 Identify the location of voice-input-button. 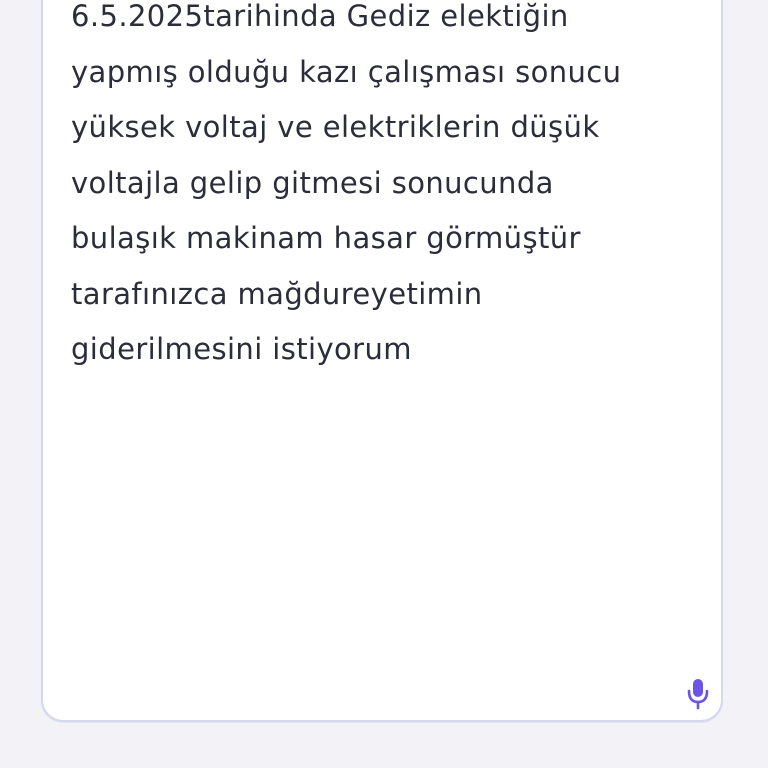
(698, 694).